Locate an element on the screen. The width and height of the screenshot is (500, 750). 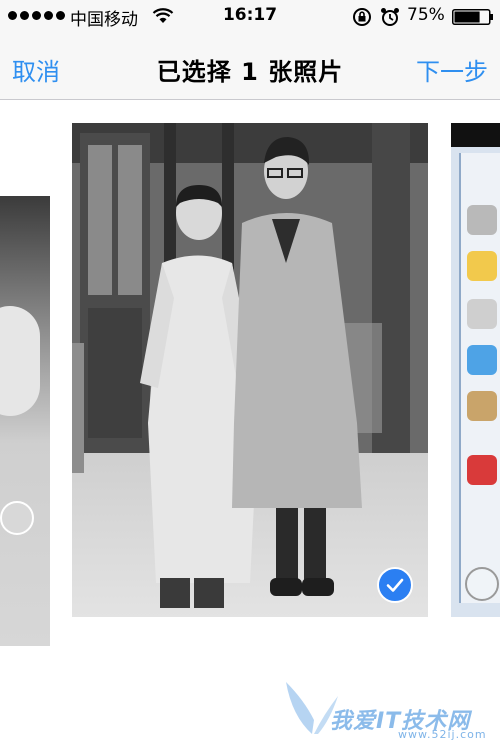
selected-checkmark-icon is located at coordinates (395, 585).